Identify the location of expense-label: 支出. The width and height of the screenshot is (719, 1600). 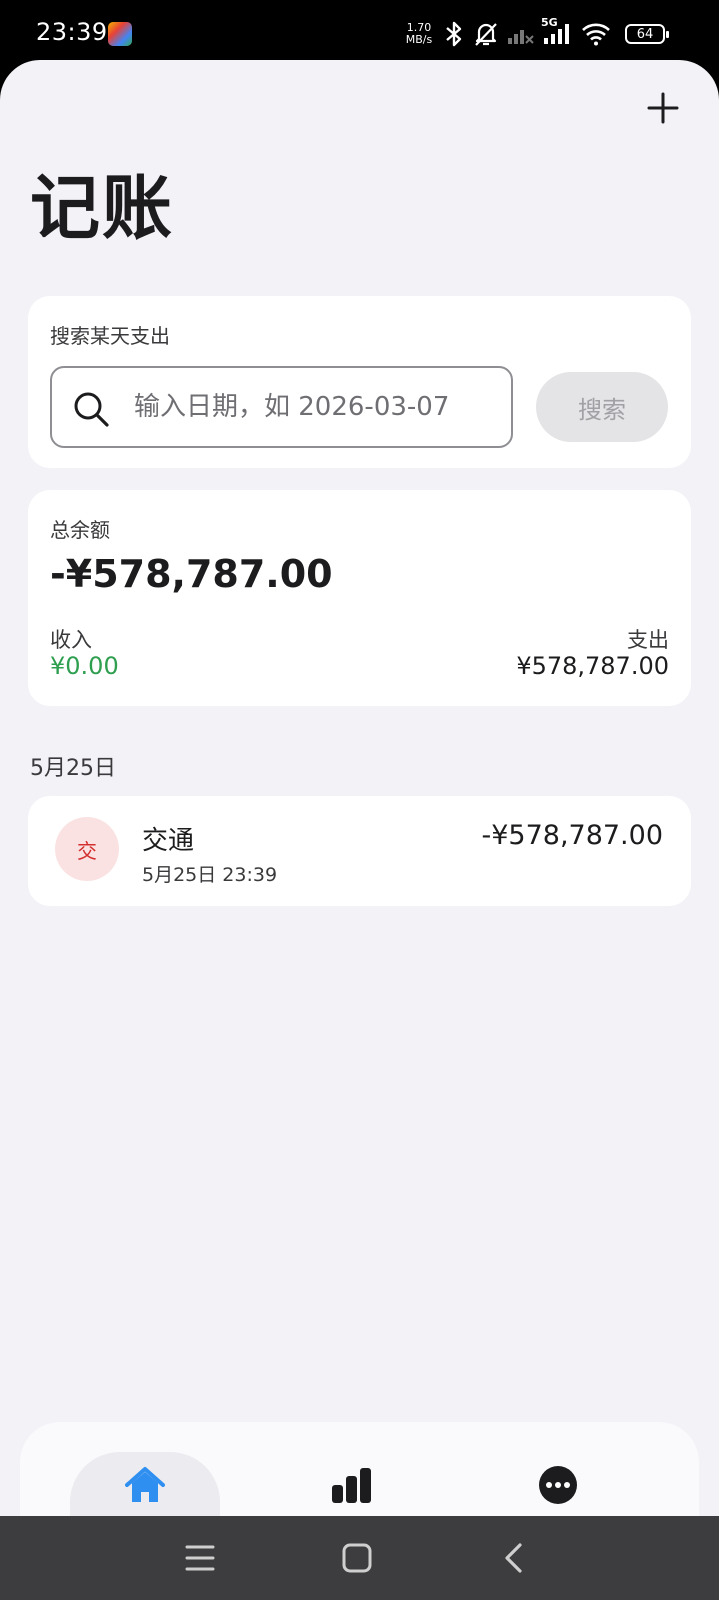
(648, 640).